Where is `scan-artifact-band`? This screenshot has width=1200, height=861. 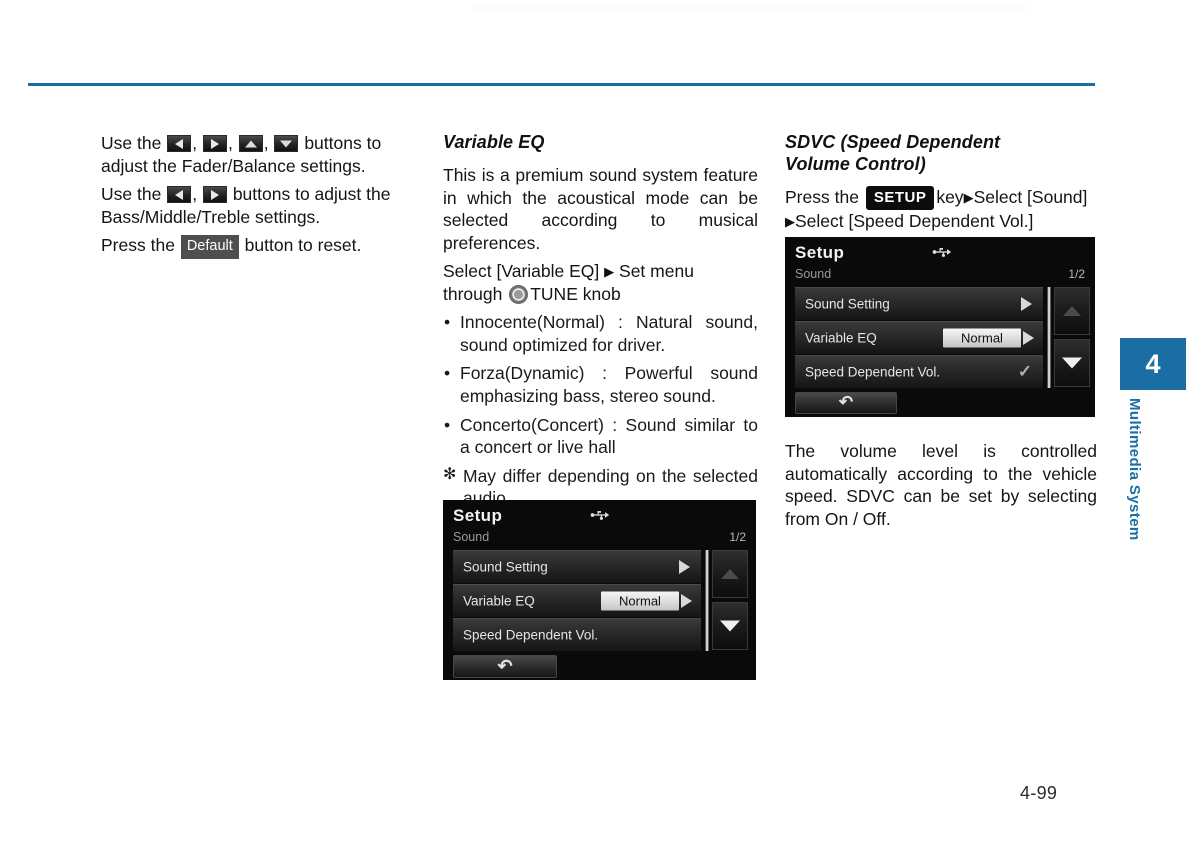
scan-artifact-band is located at coordinates (750, 7).